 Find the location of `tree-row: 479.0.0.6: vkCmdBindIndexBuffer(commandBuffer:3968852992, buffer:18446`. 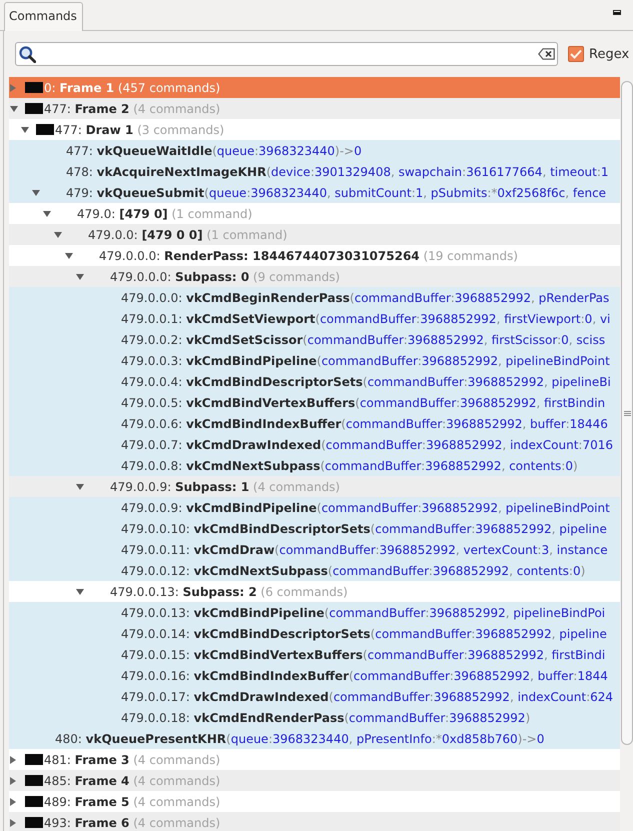

tree-row: 479.0.0.6: vkCmdBindIndexBuffer(commandBuffer:3968852992, buffer:18446 is located at coordinates (314, 423).